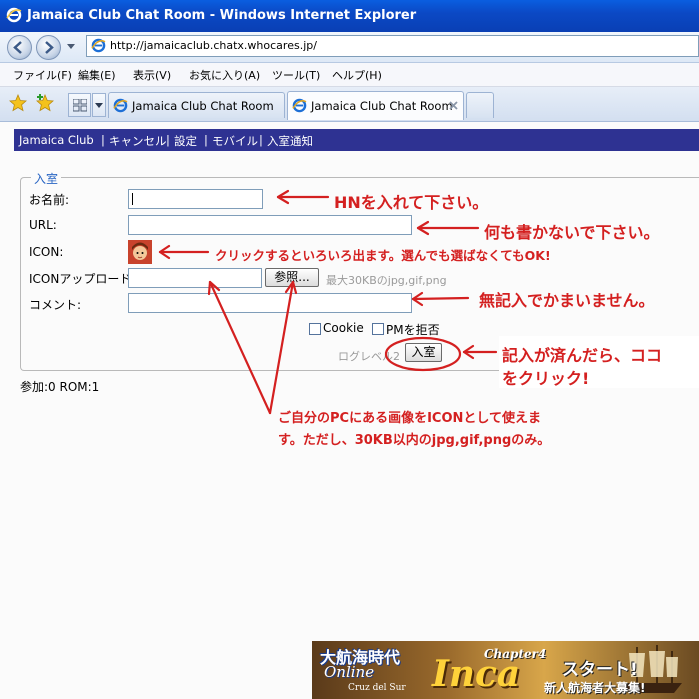 The height and width of the screenshot is (699, 699). I want to click on annotation-enter-line1: 記入が済んだら、ココ, so click(582, 355).